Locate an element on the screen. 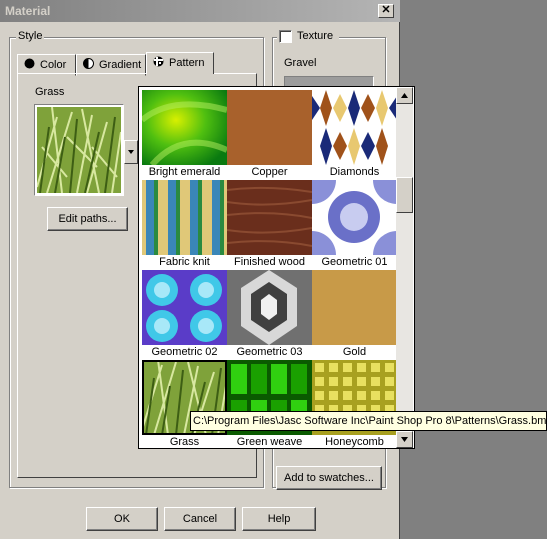 Image resolution: width=547 pixels, height=539 pixels. help-label: Help is located at coordinates (279, 519).